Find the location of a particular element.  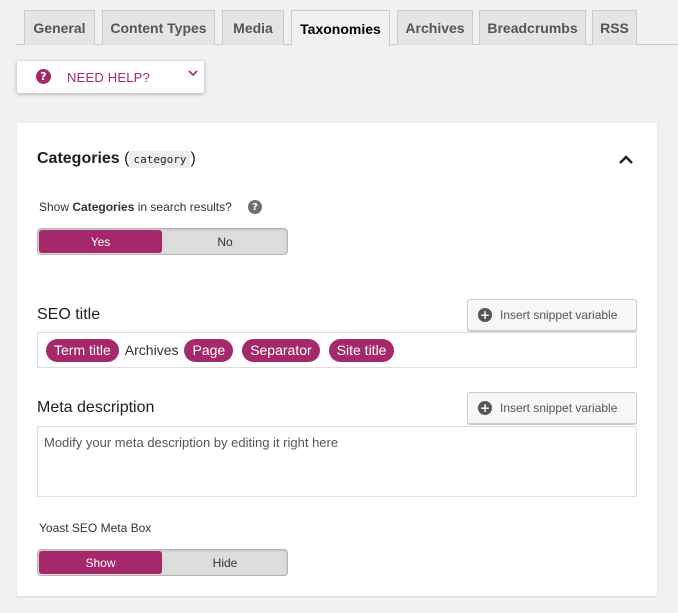

chevron-up-icon is located at coordinates (626, 160).